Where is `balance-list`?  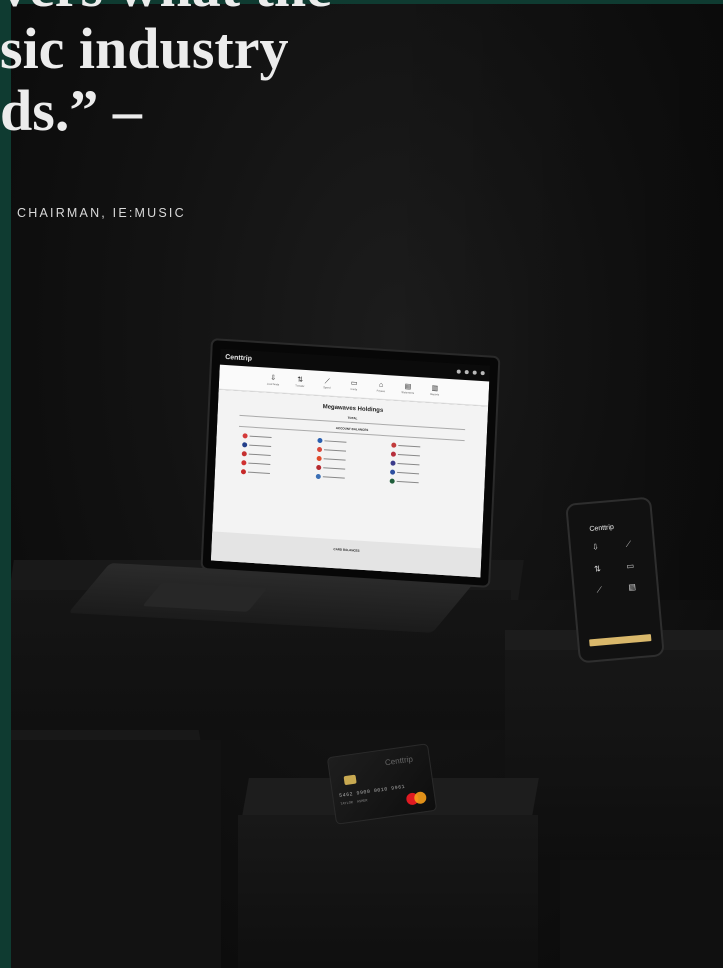 balance-list is located at coordinates (350, 460).